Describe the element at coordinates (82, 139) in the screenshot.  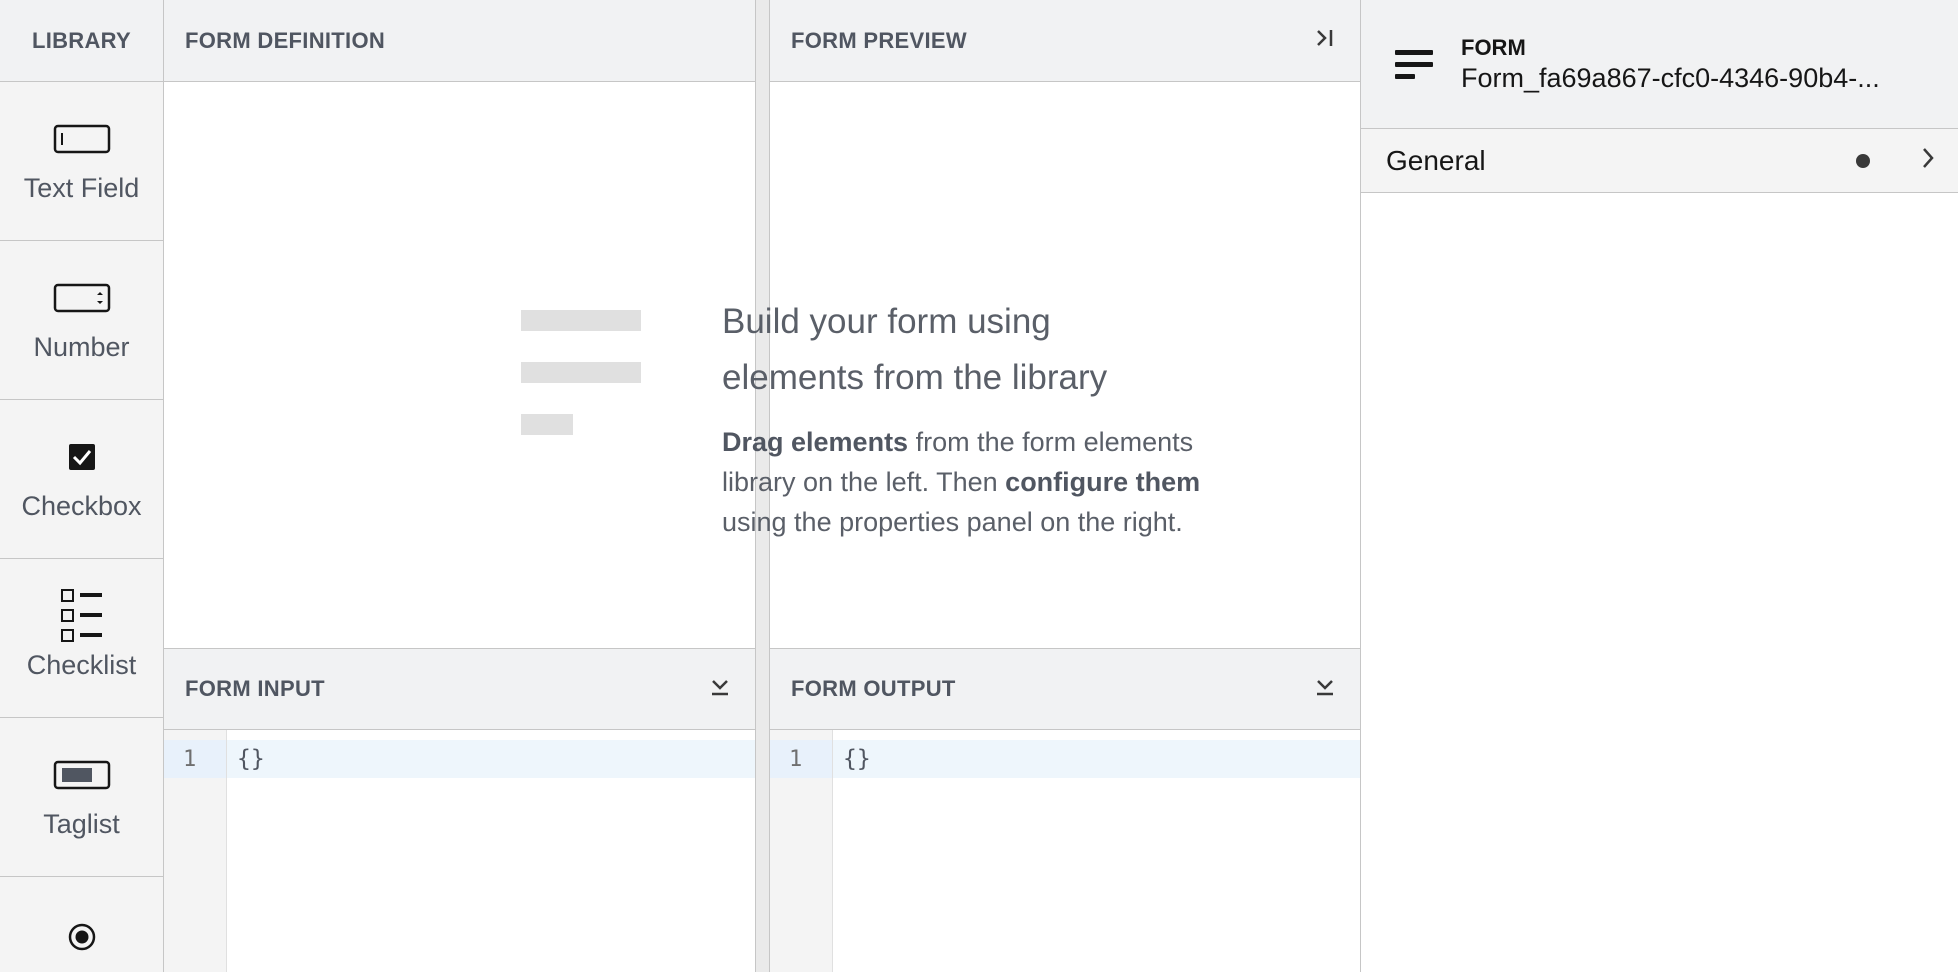
I see `text-field-icon` at that location.